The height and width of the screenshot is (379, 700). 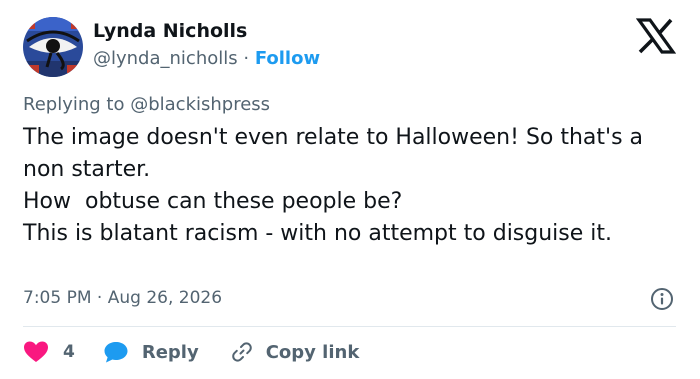 What do you see at coordinates (69, 352) in the screenshot?
I see `like-count: 4` at bounding box center [69, 352].